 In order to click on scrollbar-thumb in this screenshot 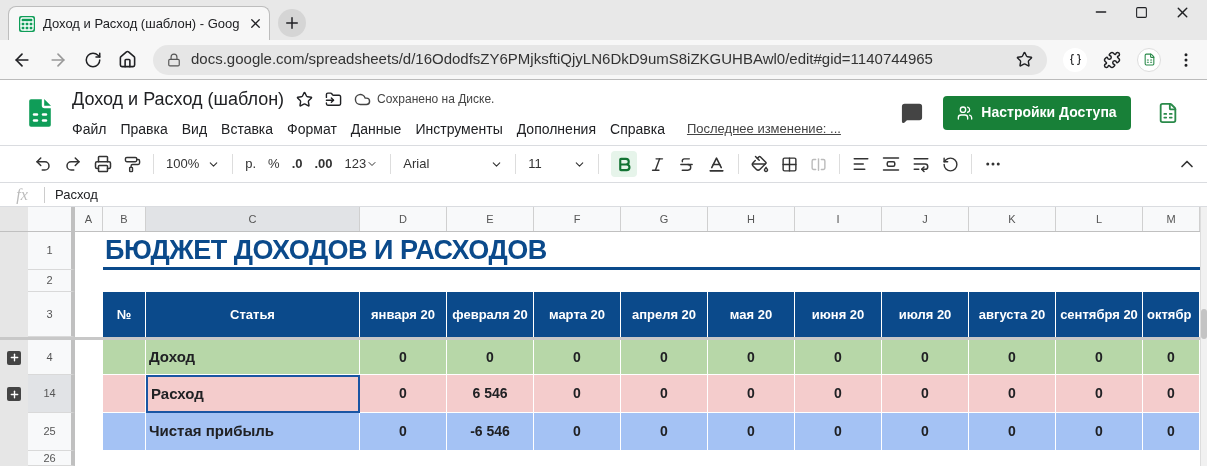, I will do `click(1204, 324)`.